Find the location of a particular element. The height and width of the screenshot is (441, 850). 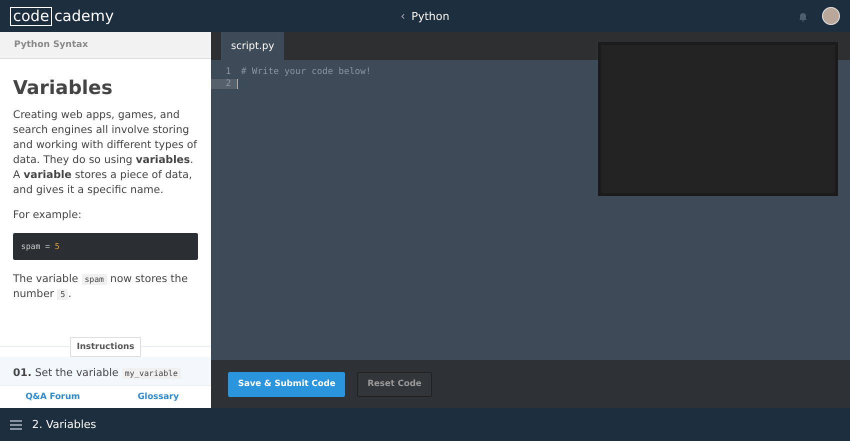

paragraph: The variable spam now stores the number 5 . is located at coordinates (101, 287).